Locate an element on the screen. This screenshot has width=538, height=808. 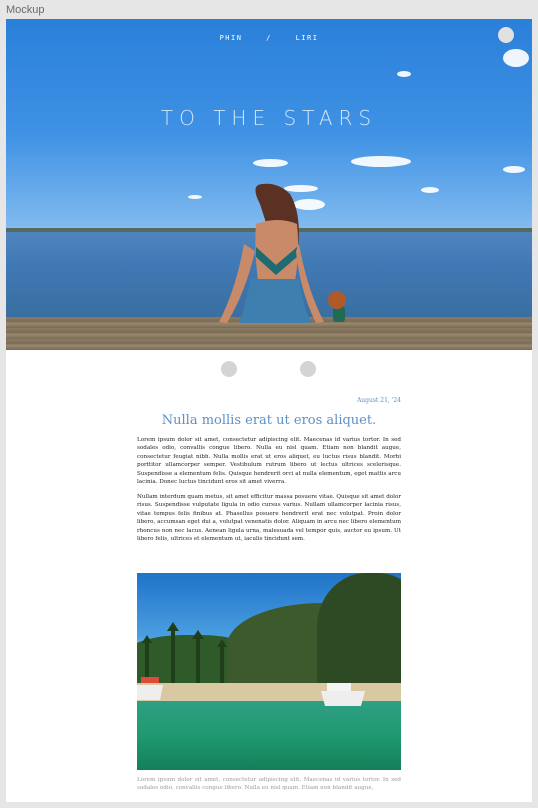
post-title: Nulla mollis erat ut eros aliquet. is located at coordinates (269, 420).